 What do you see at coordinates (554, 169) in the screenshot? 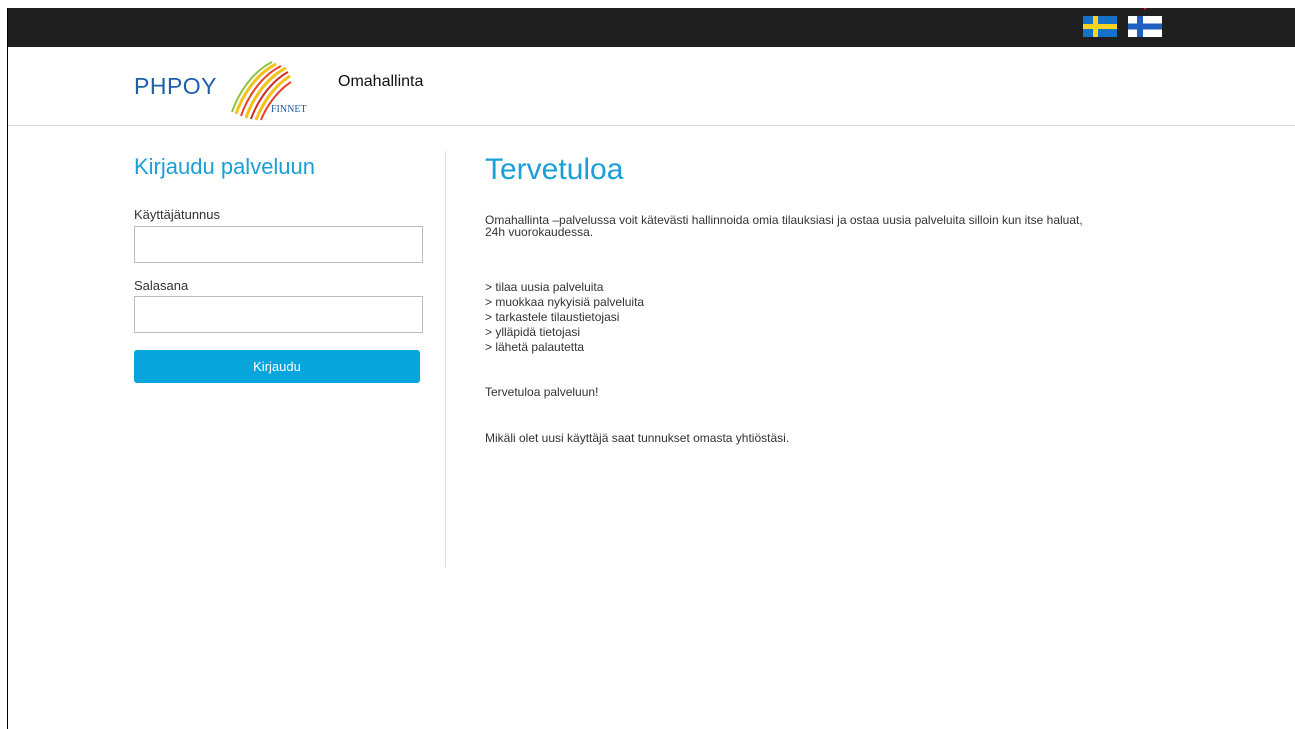
I see `welcome-title: Tervetuloa` at bounding box center [554, 169].